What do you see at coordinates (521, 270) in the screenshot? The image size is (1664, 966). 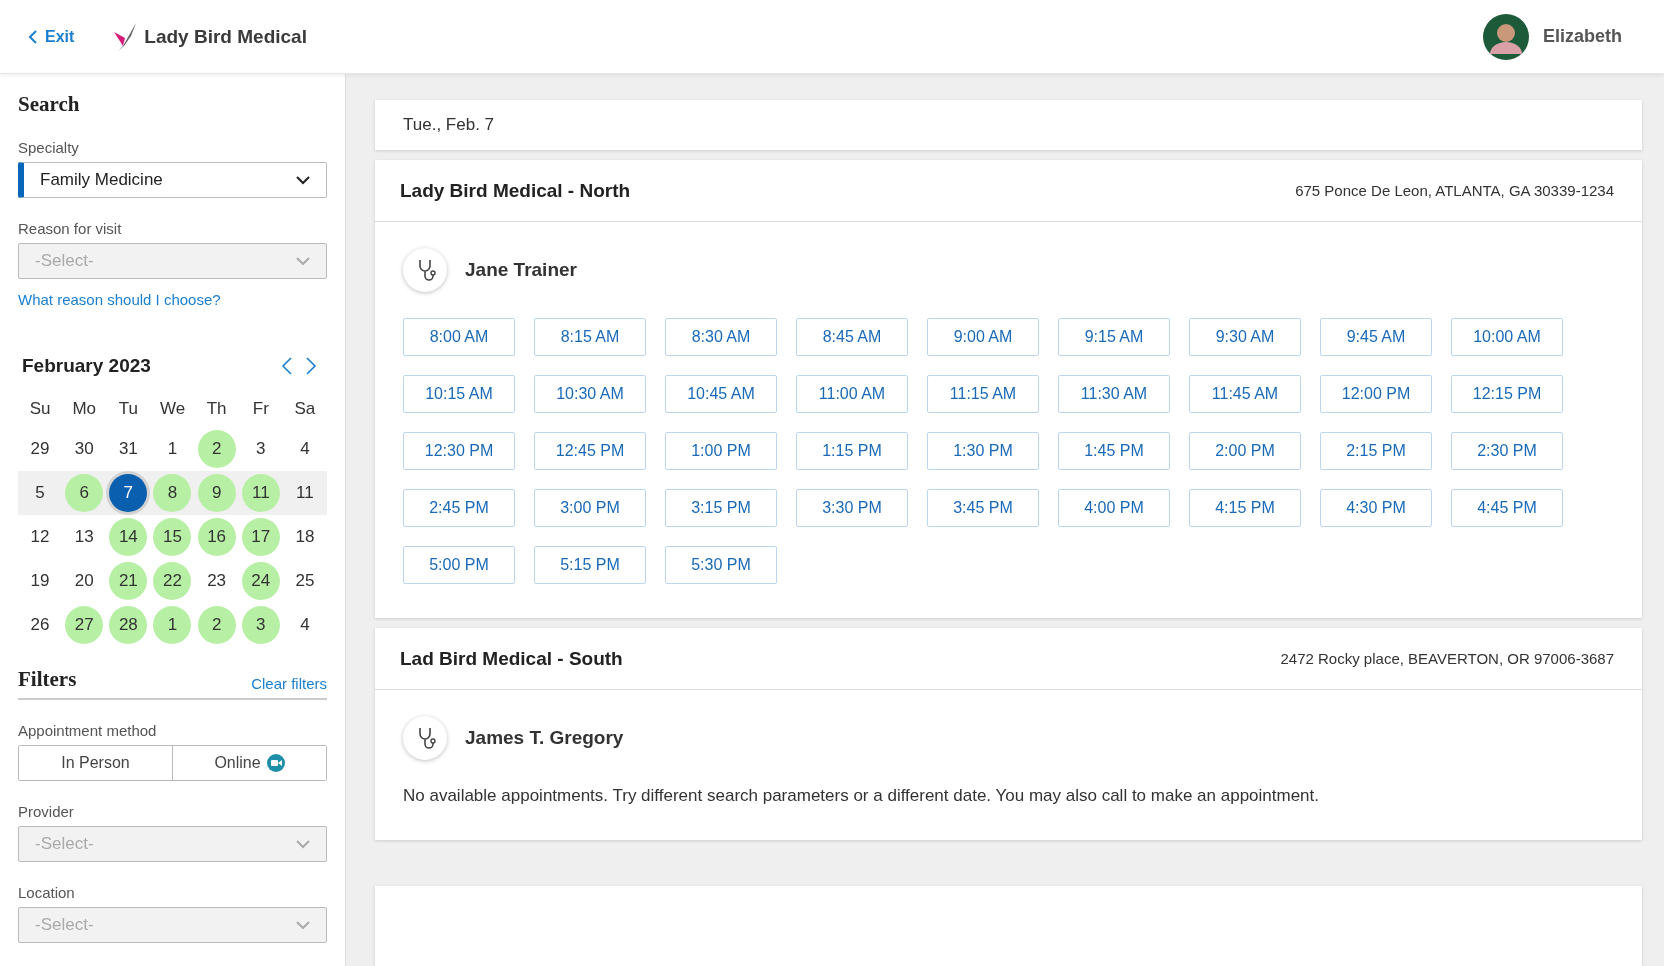 I see `provider-name: Jane Trainer` at bounding box center [521, 270].